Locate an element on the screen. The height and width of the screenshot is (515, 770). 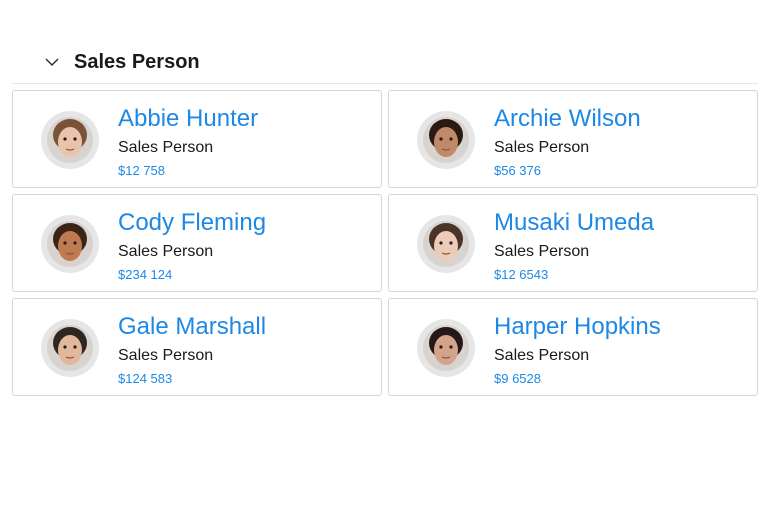
person-amount: $9 6528 is located at coordinates (517, 378).